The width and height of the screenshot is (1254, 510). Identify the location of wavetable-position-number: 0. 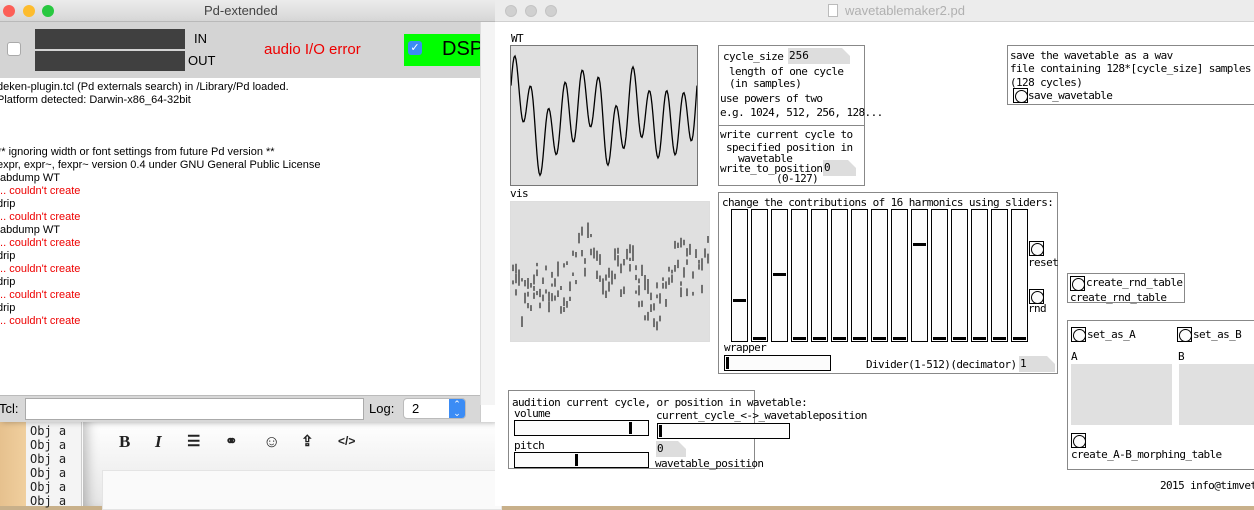
(671, 449).